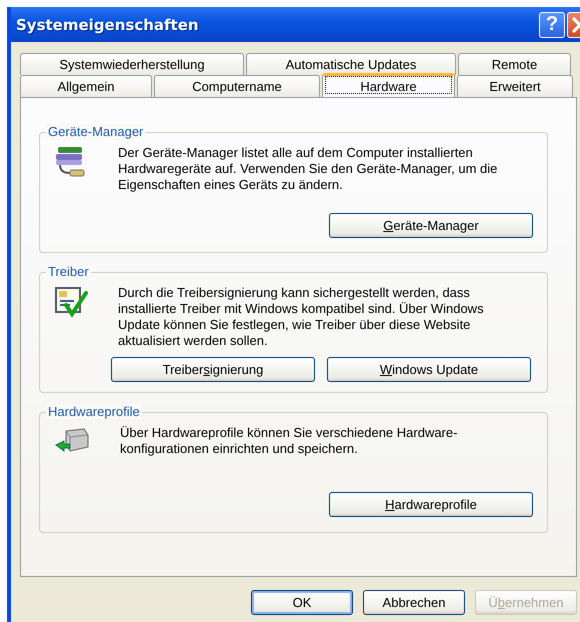  Describe the element at coordinates (351, 64) in the screenshot. I see `tab: Automatische Updates` at that location.